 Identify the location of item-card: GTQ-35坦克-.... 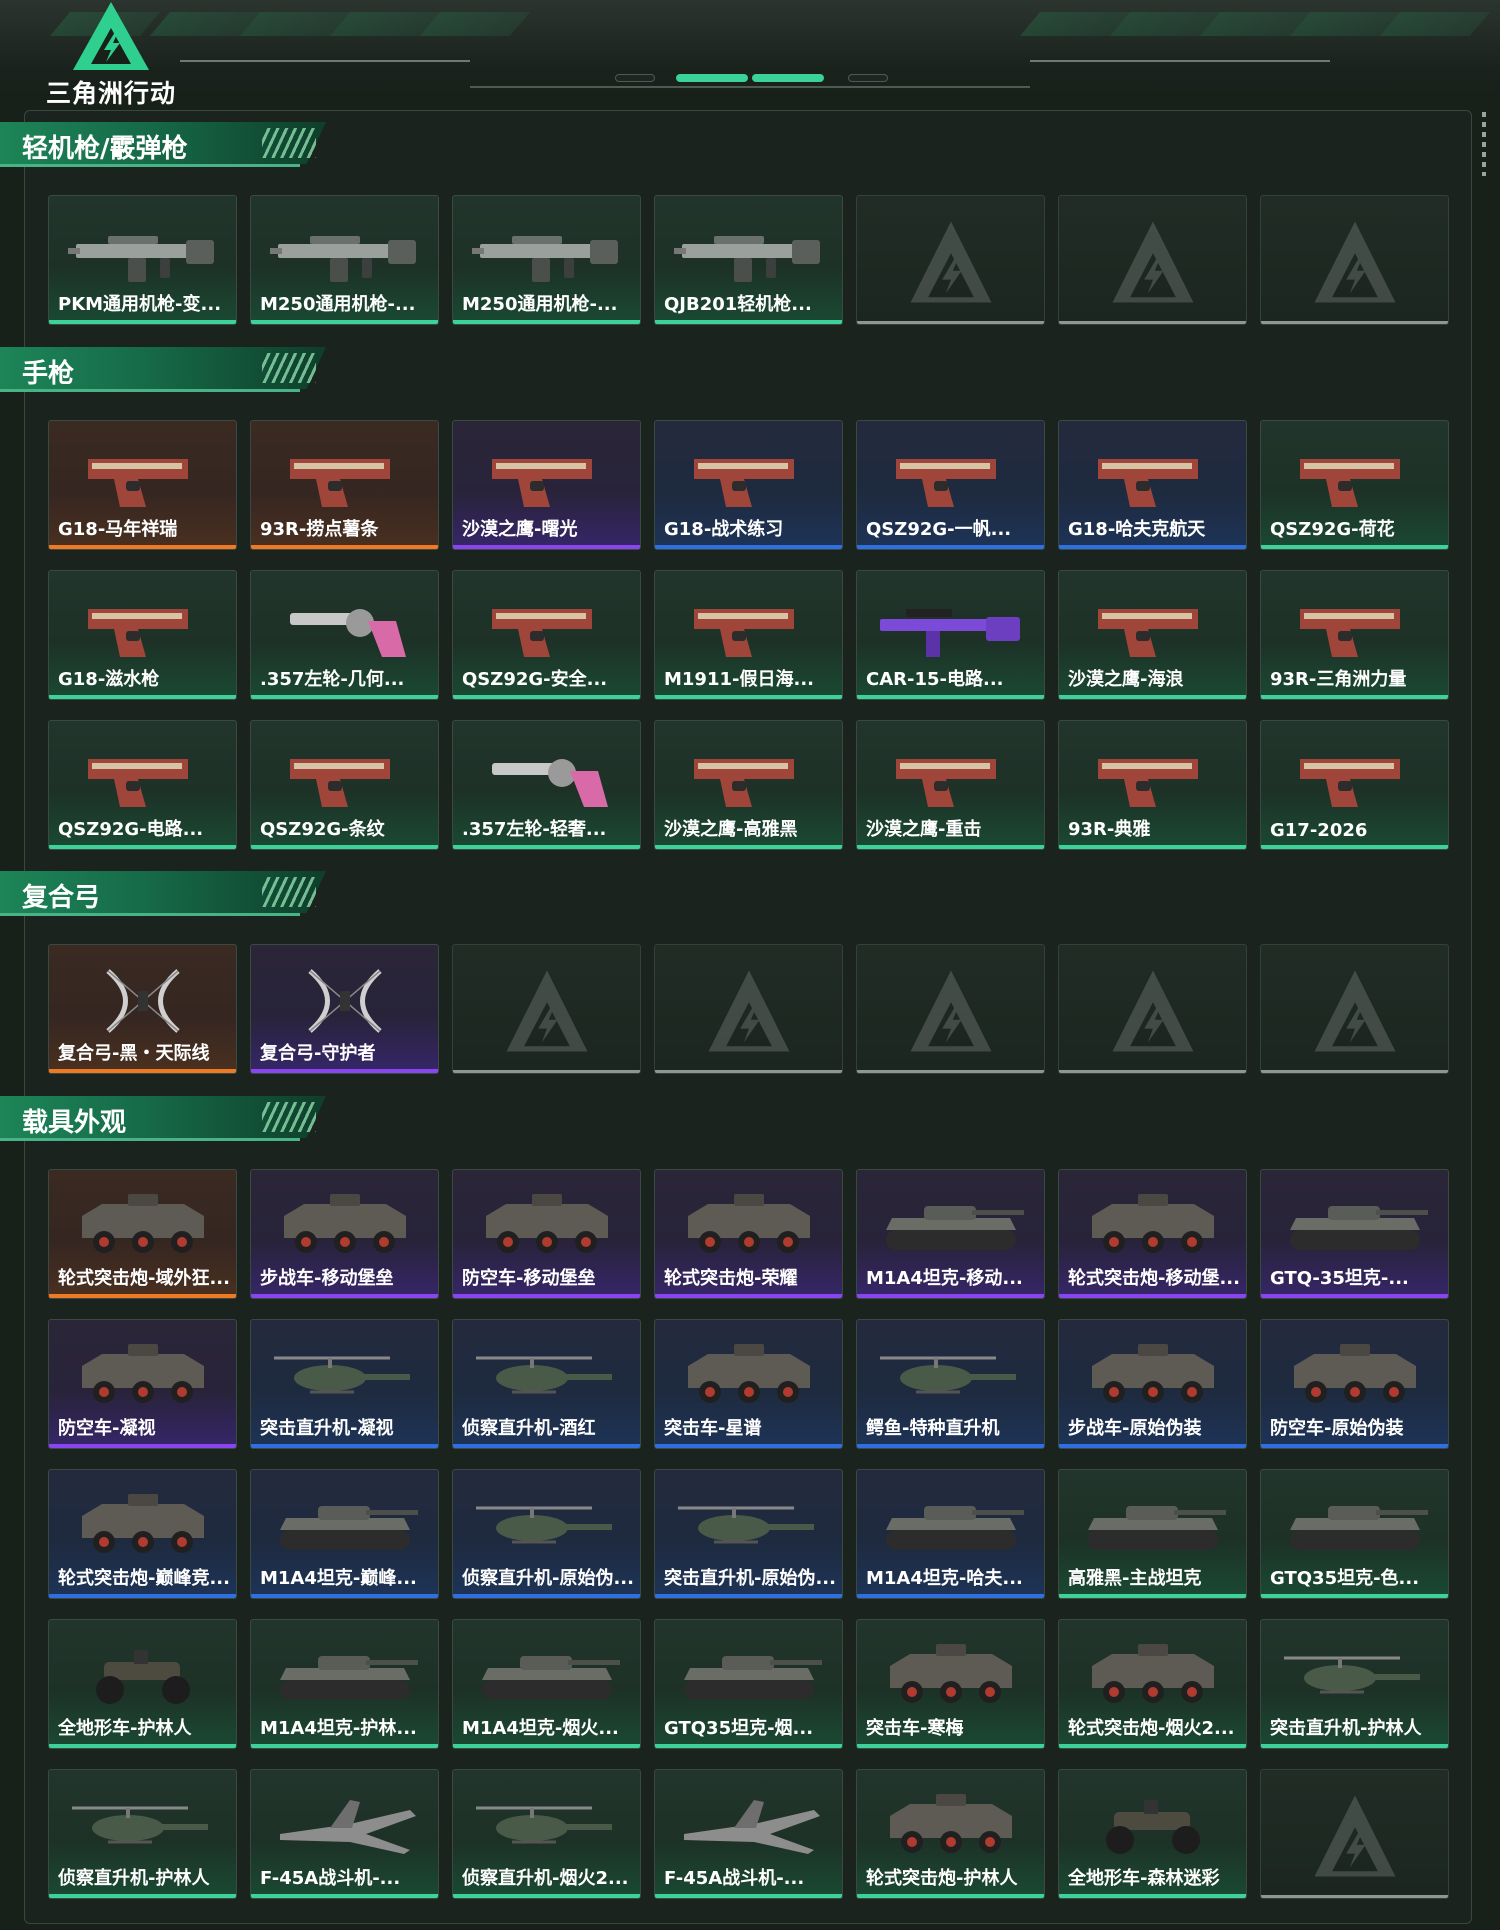
(1354, 1234).